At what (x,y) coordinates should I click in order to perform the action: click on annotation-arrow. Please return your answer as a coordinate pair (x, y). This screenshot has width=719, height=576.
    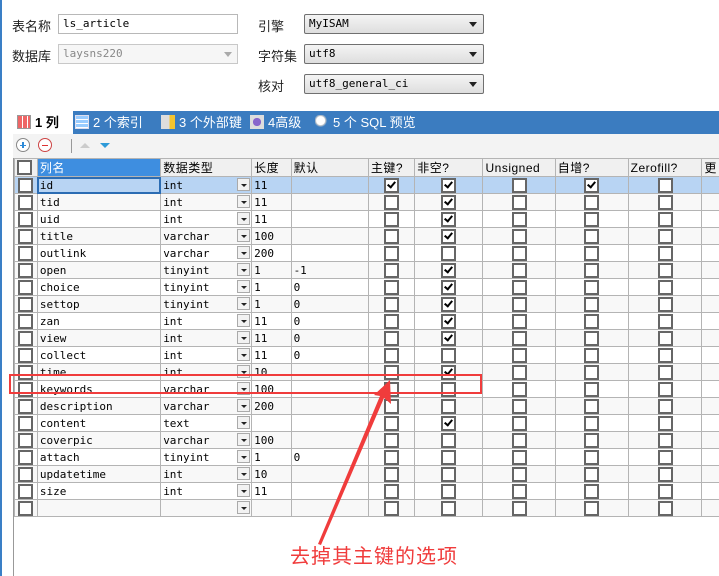
    Looking at the image, I should click on (354, 462).